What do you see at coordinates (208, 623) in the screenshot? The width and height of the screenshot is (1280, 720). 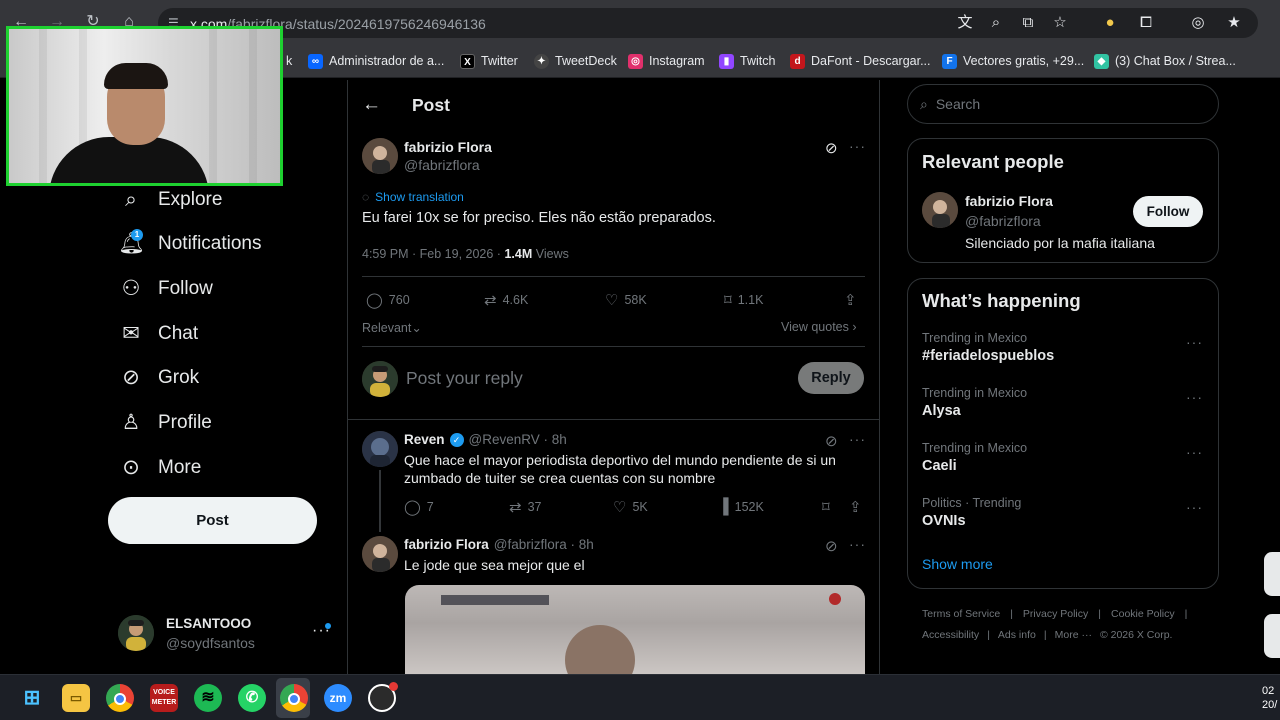 I see `account-name: ELSANTOOO` at bounding box center [208, 623].